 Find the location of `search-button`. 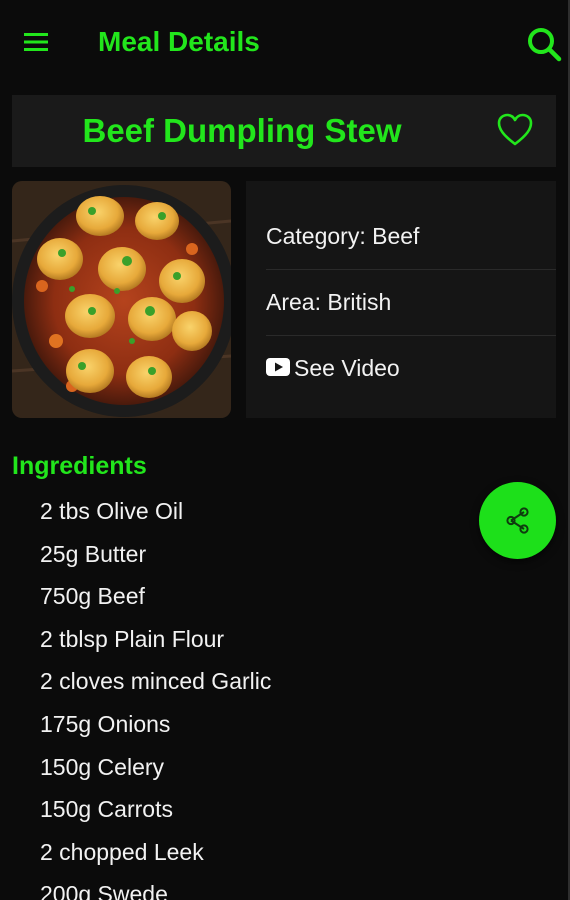

search-button is located at coordinates (544, 44).